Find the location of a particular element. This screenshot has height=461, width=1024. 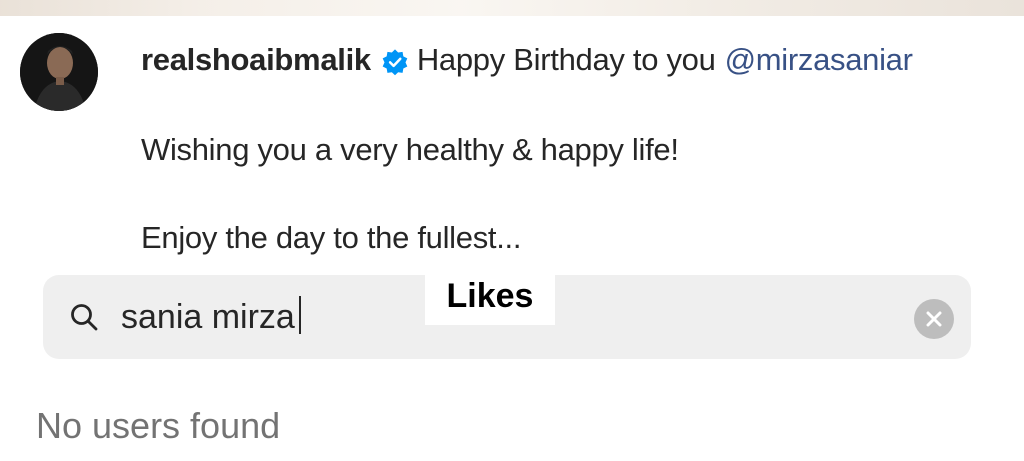

clear-search-button is located at coordinates (934, 319).